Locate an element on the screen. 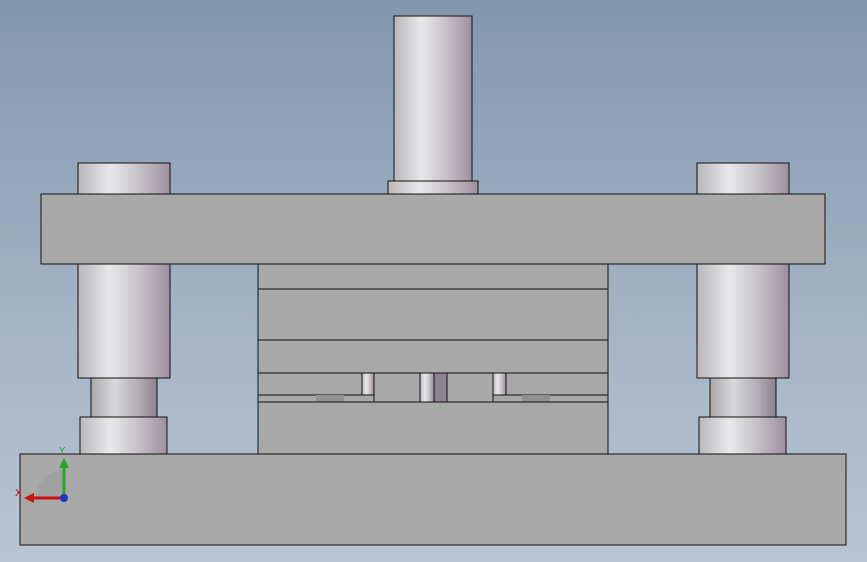 This screenshot has height=562, width=867. right-guide-post is located at coordinates (743, 398).